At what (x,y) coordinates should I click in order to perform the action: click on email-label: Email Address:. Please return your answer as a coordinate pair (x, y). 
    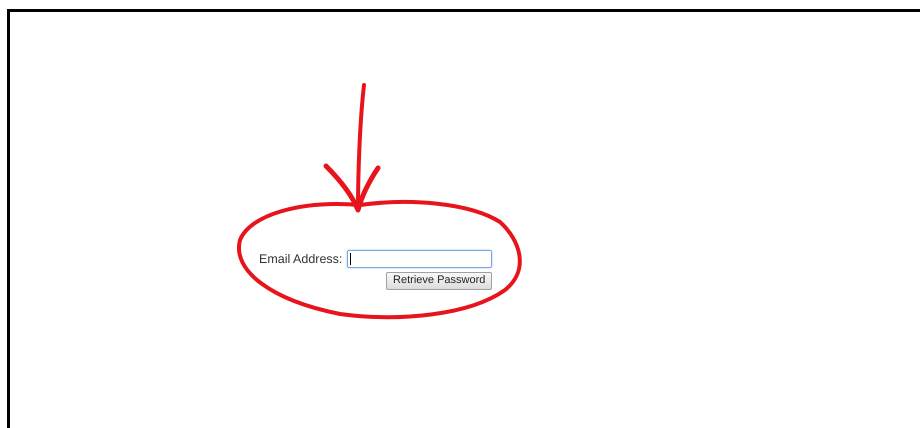
    Looking at the image, I should click on (300, 259).